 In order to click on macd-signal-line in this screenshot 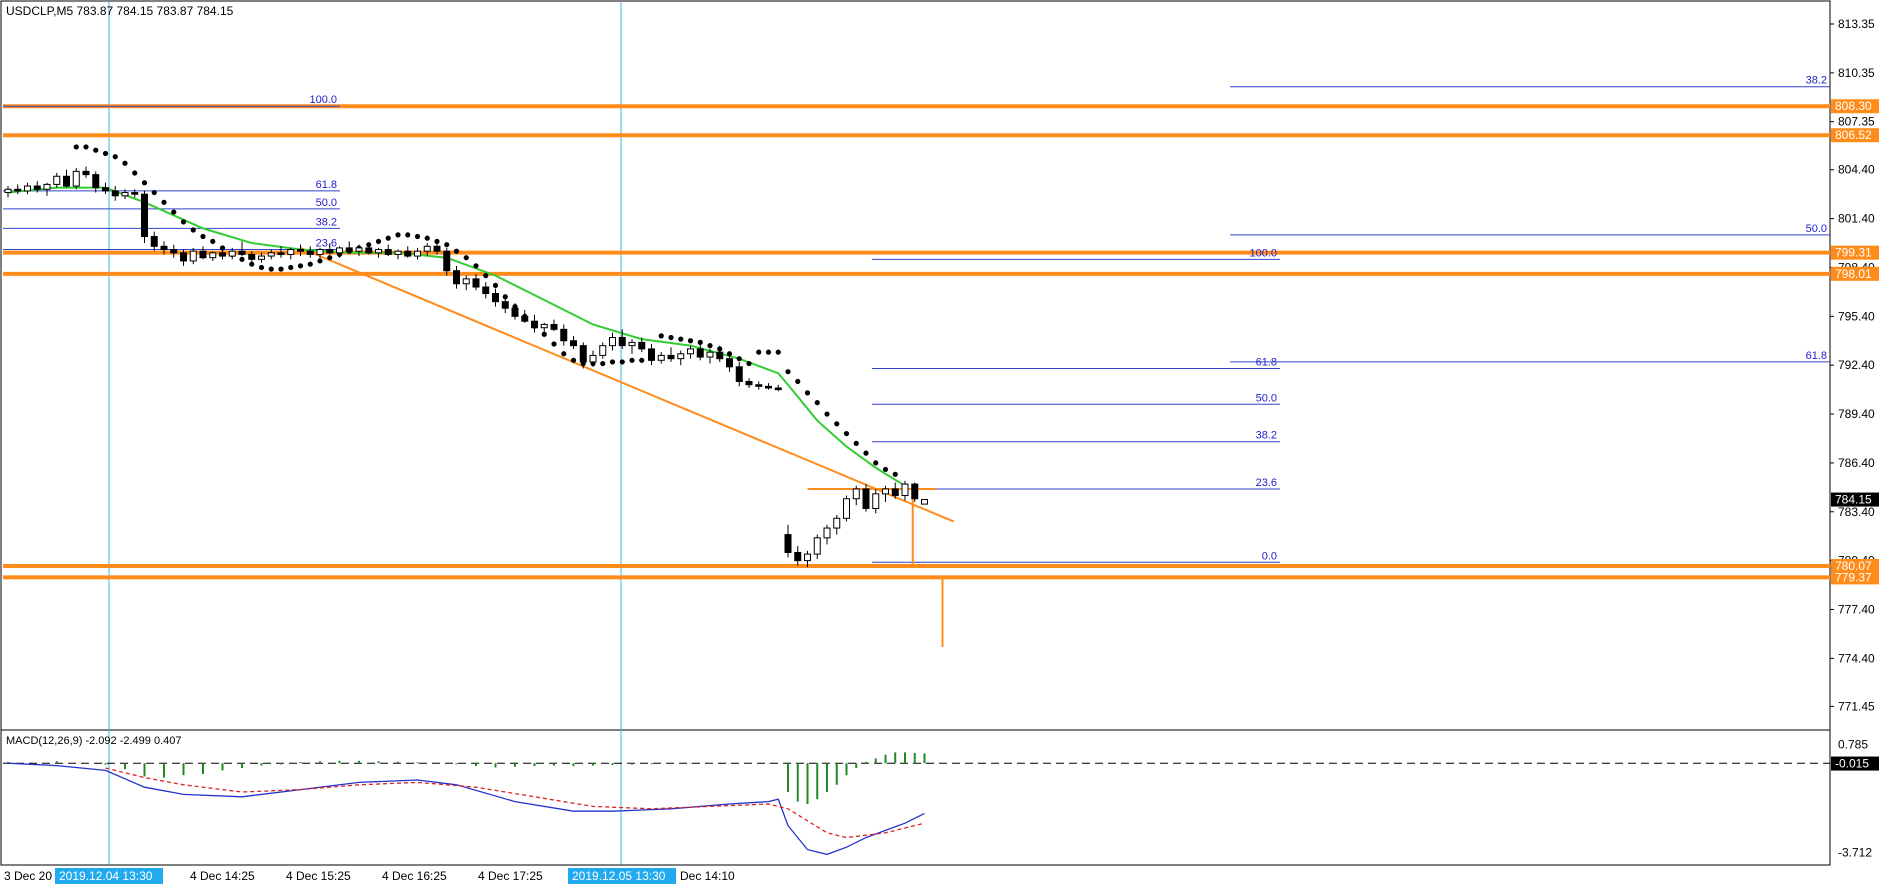, I will do `click(515, 803)`.